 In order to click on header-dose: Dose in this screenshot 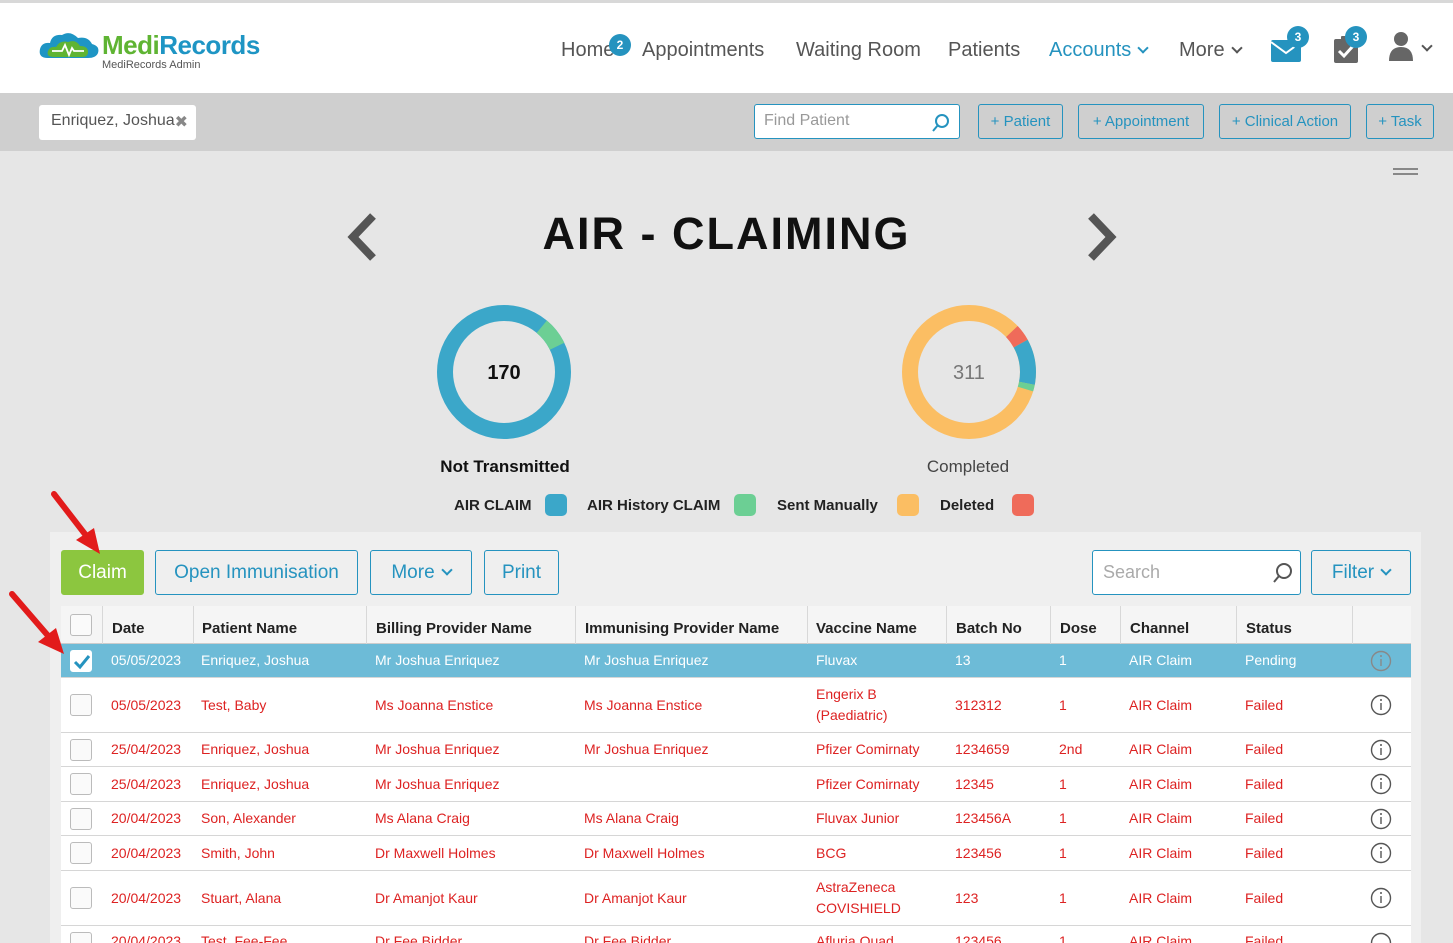, I will do `click(1078, 624)`.